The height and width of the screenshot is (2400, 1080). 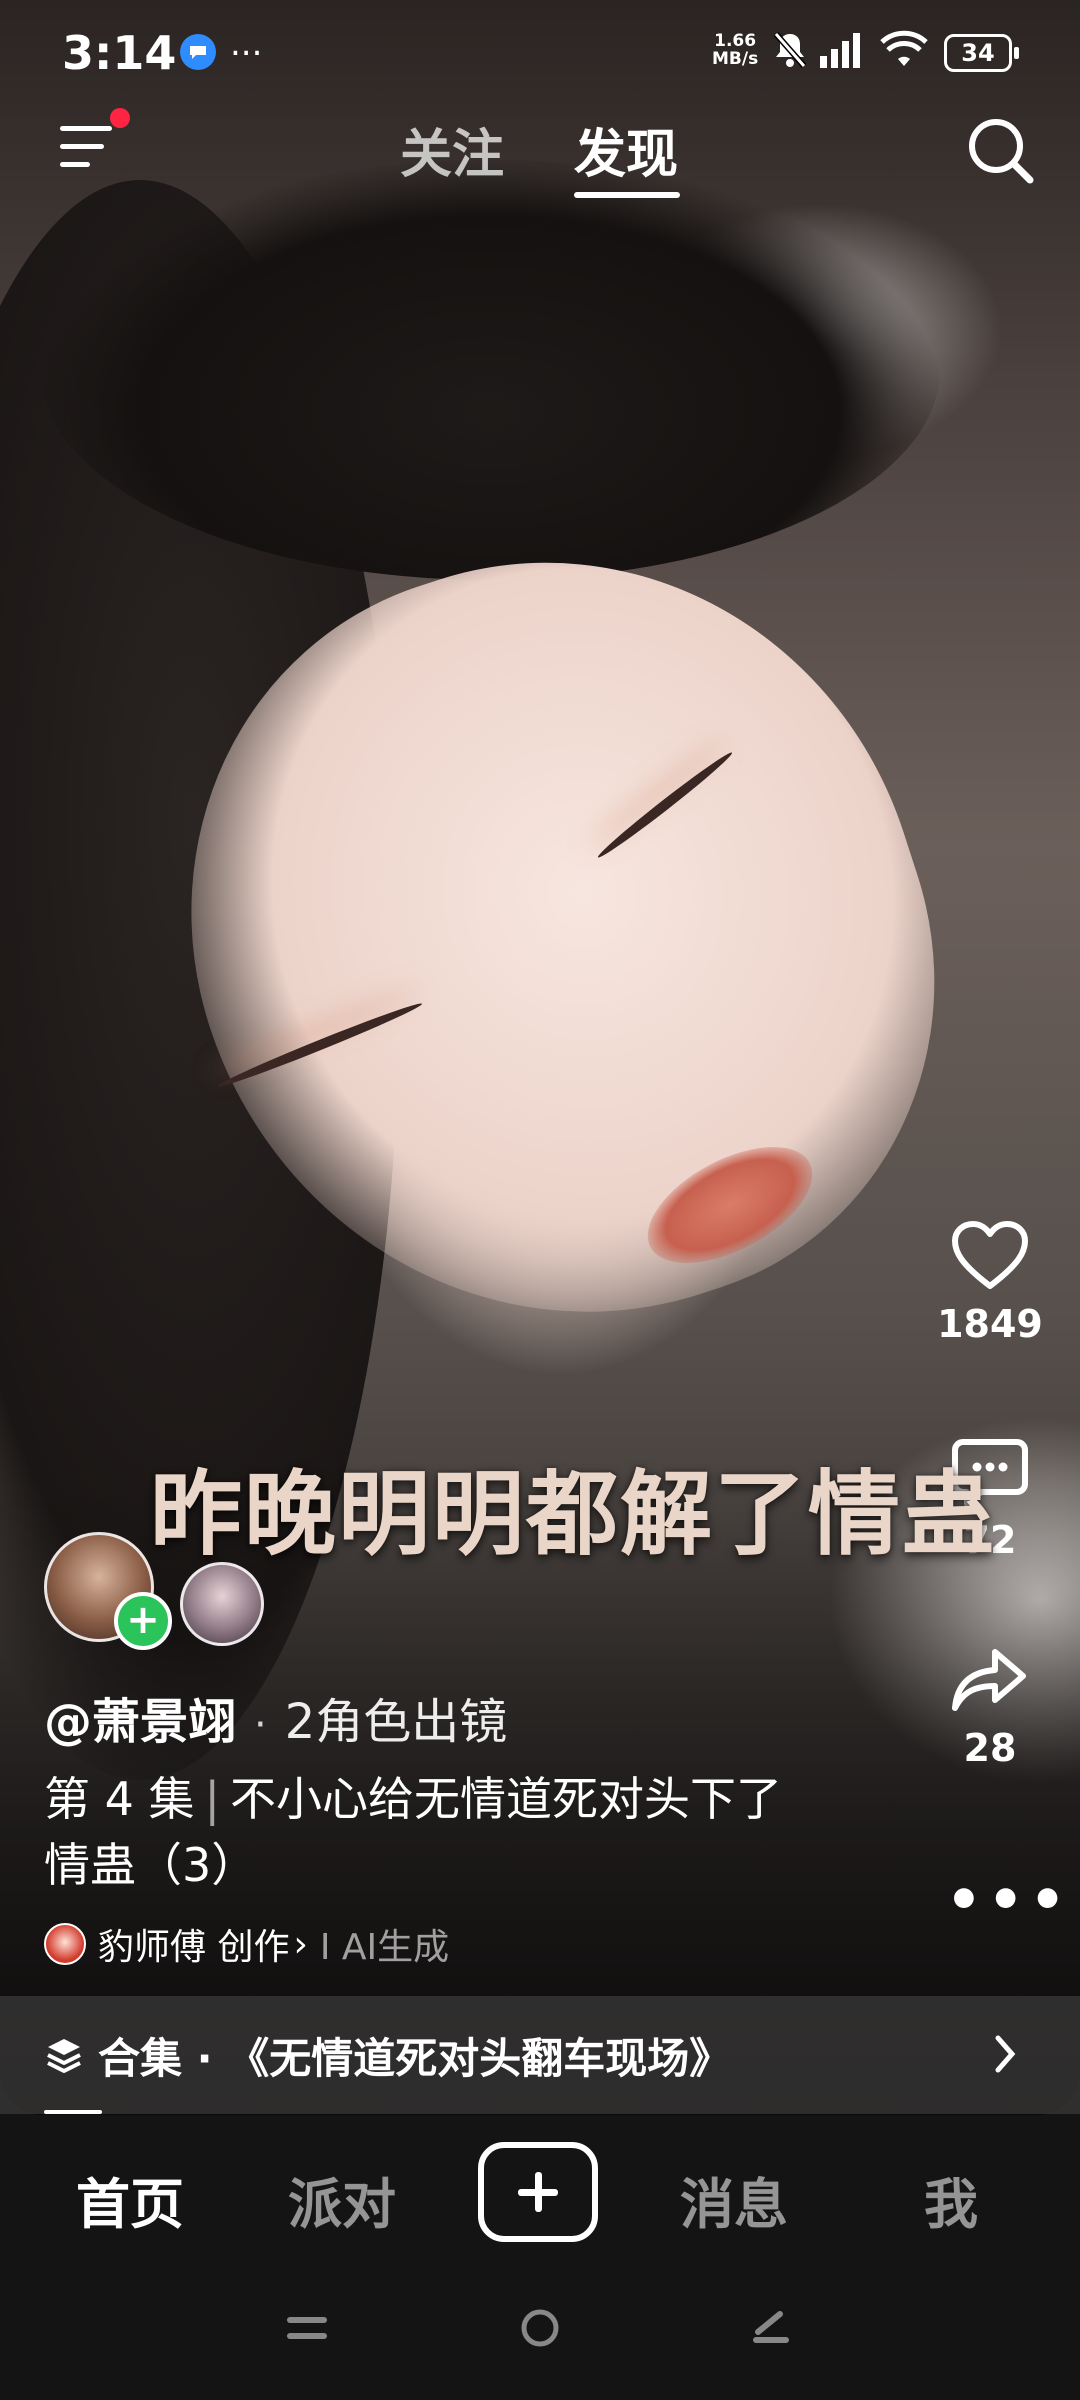 I want to click on episode-number: 第 4 集, so click(x=119, y=1799).